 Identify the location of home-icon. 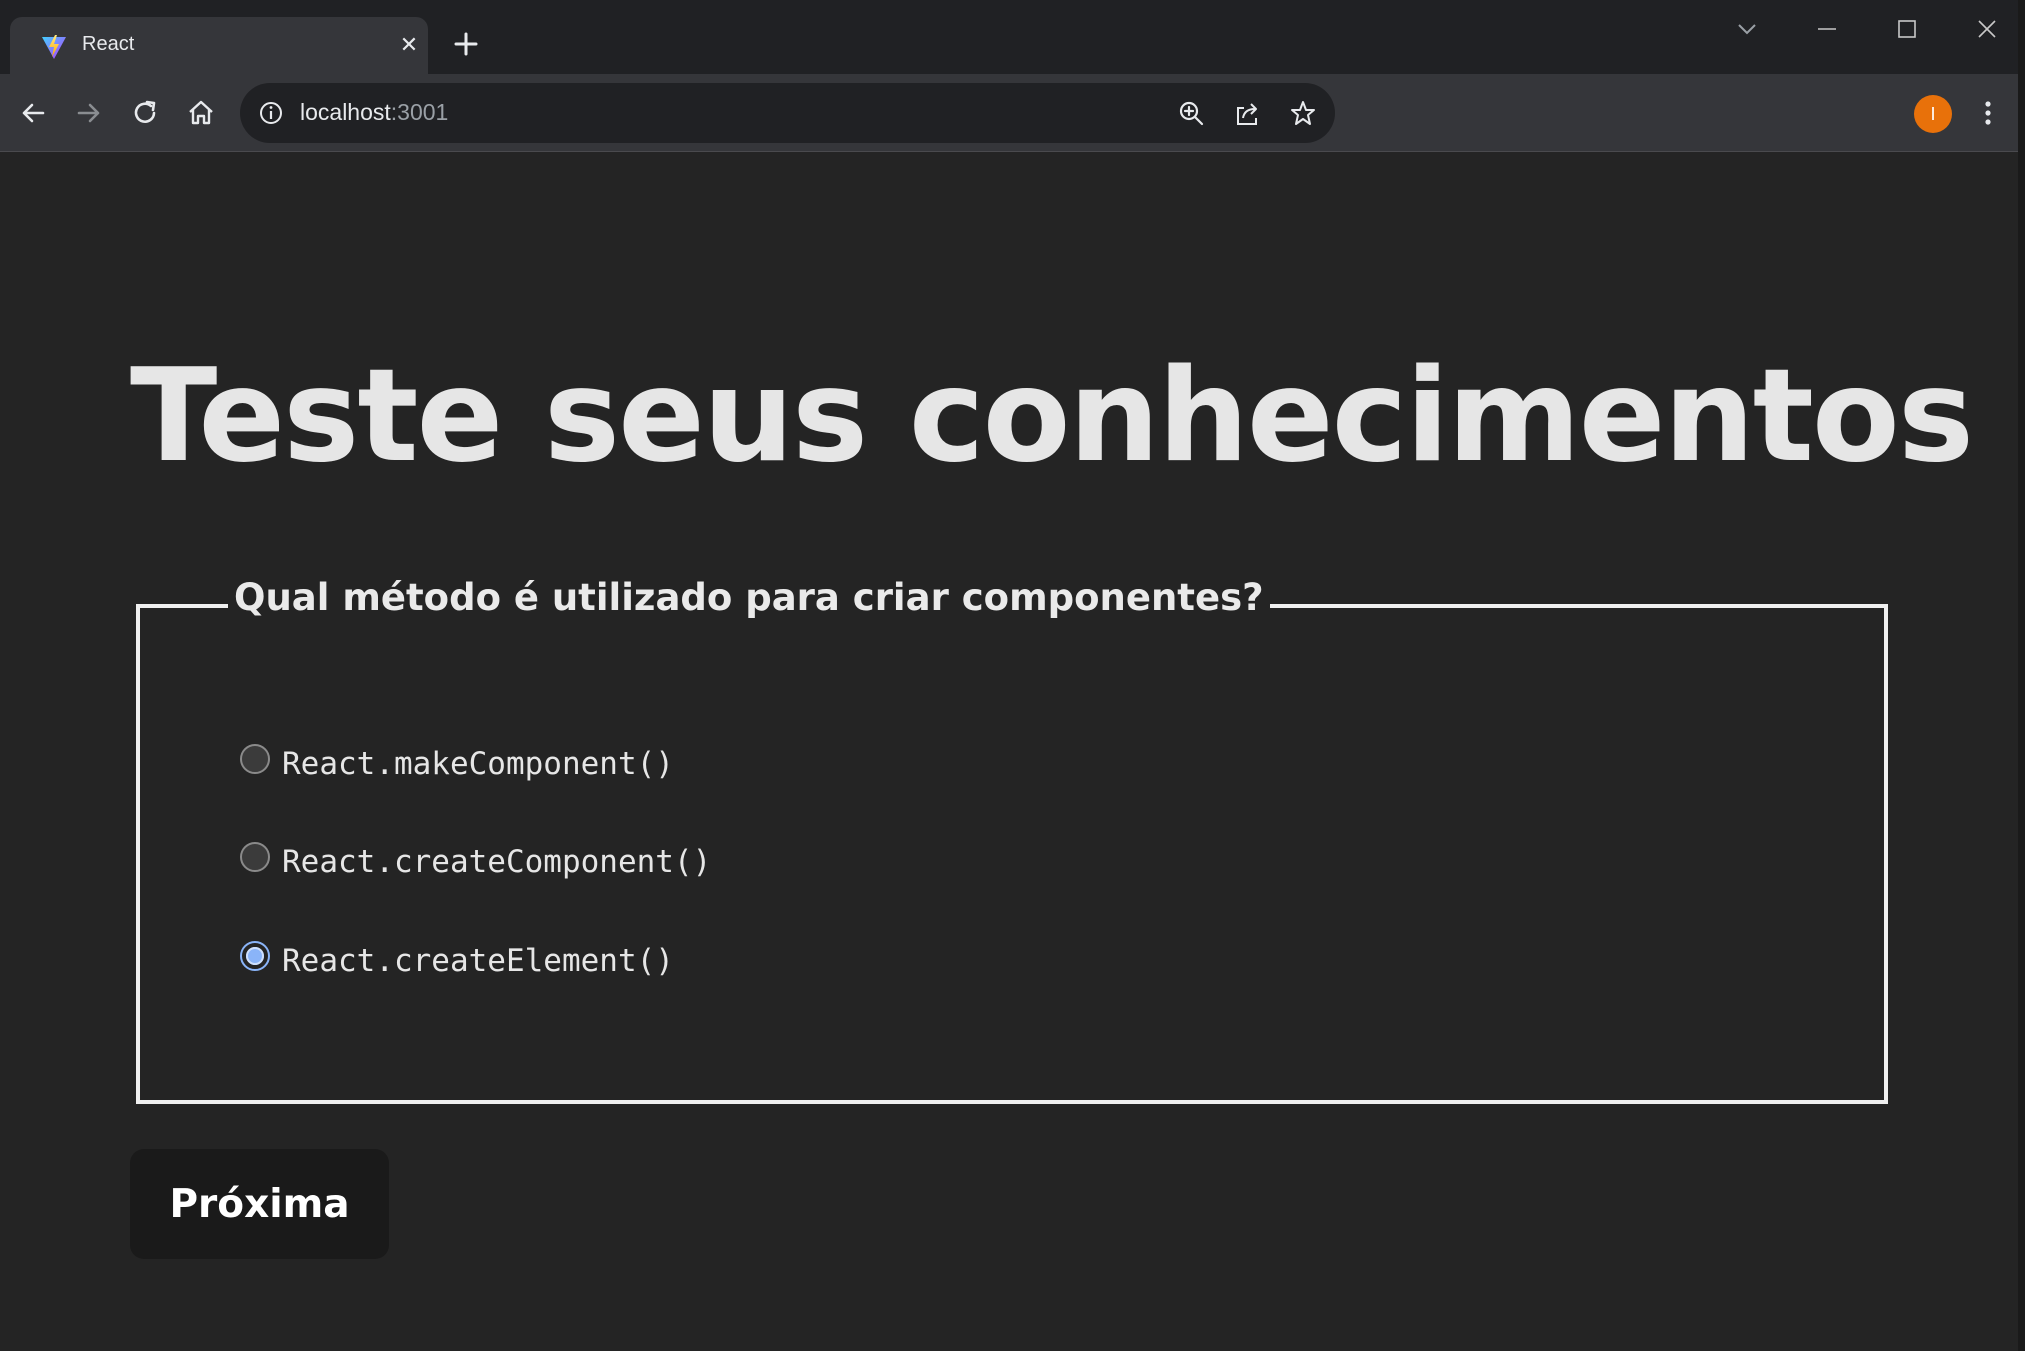
(201, 113).